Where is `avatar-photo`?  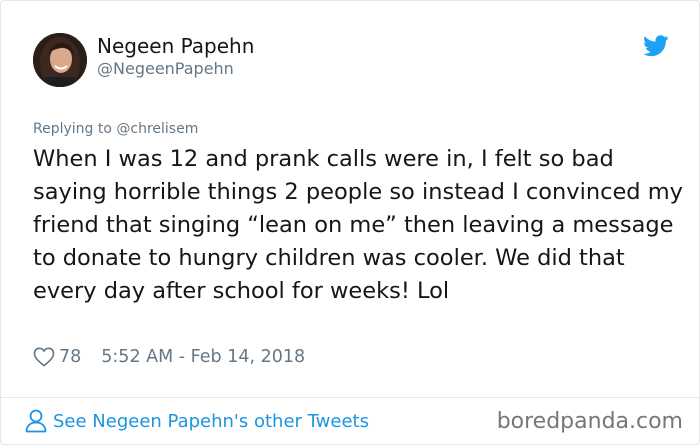
avatar-photo is located at coordinates (60, 60).